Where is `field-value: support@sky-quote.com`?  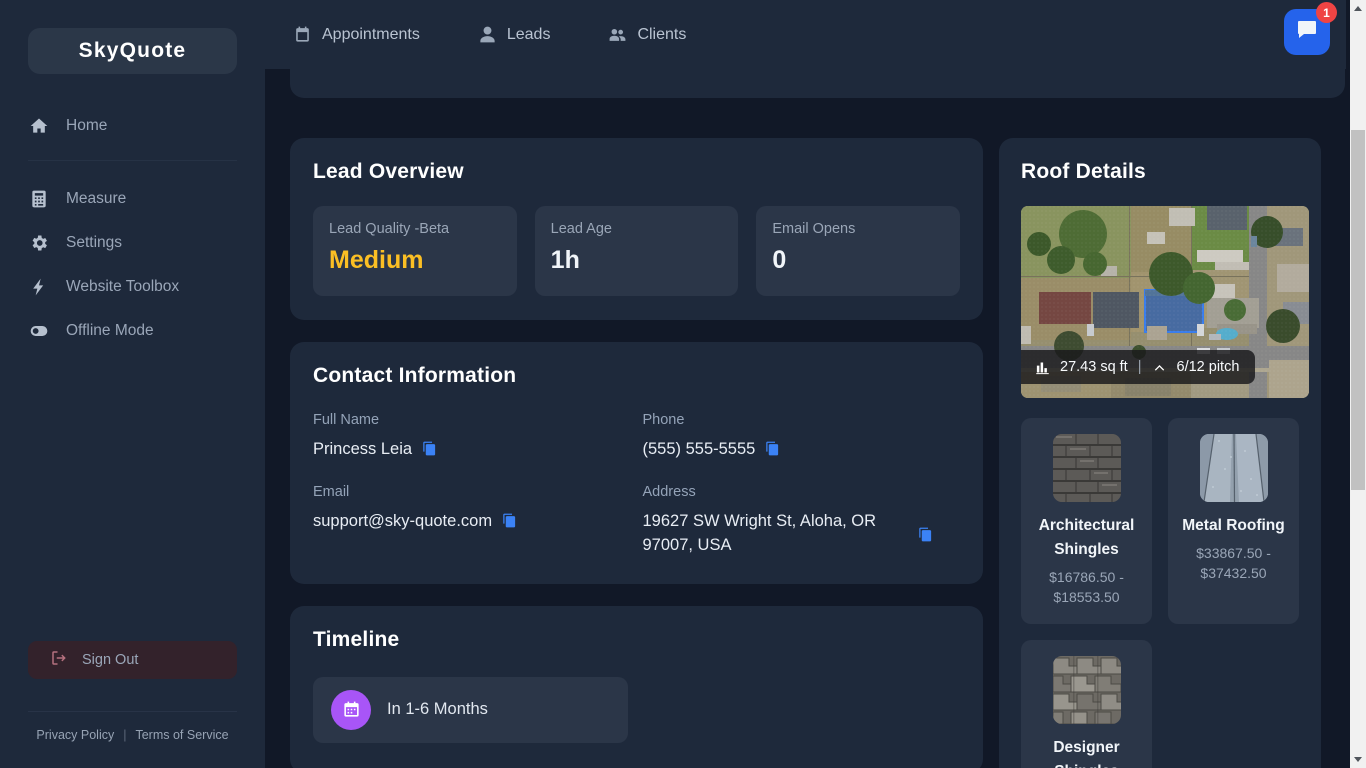 field-value: support@sky-quote.com is located at coordinates (403, 520).